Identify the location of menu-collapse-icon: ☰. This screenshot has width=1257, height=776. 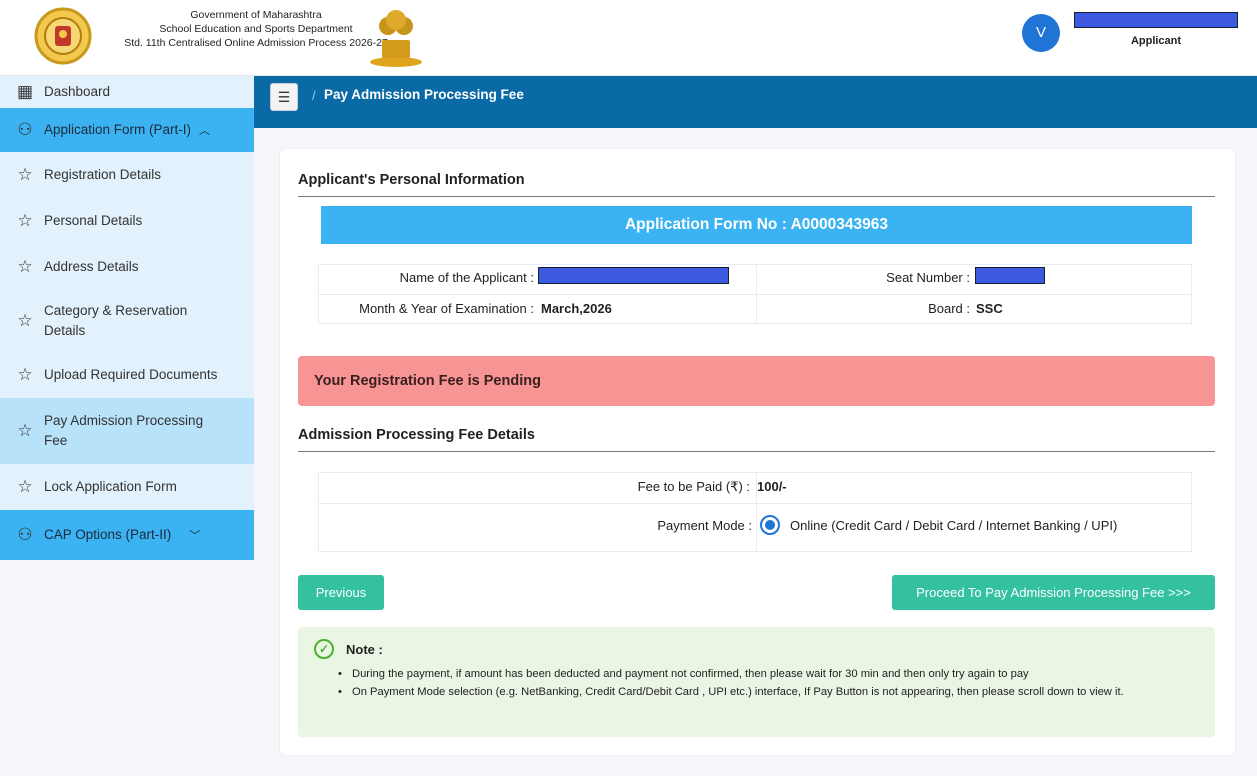
(284, 97).